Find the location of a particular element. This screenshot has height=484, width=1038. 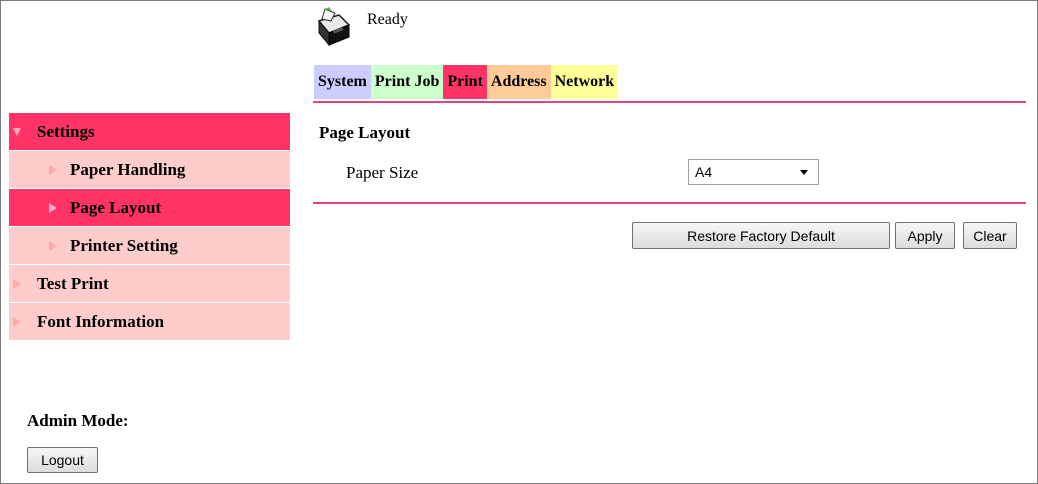

restore-factory-default-button: Restore Factory Default is located at coordinates (761, 235).